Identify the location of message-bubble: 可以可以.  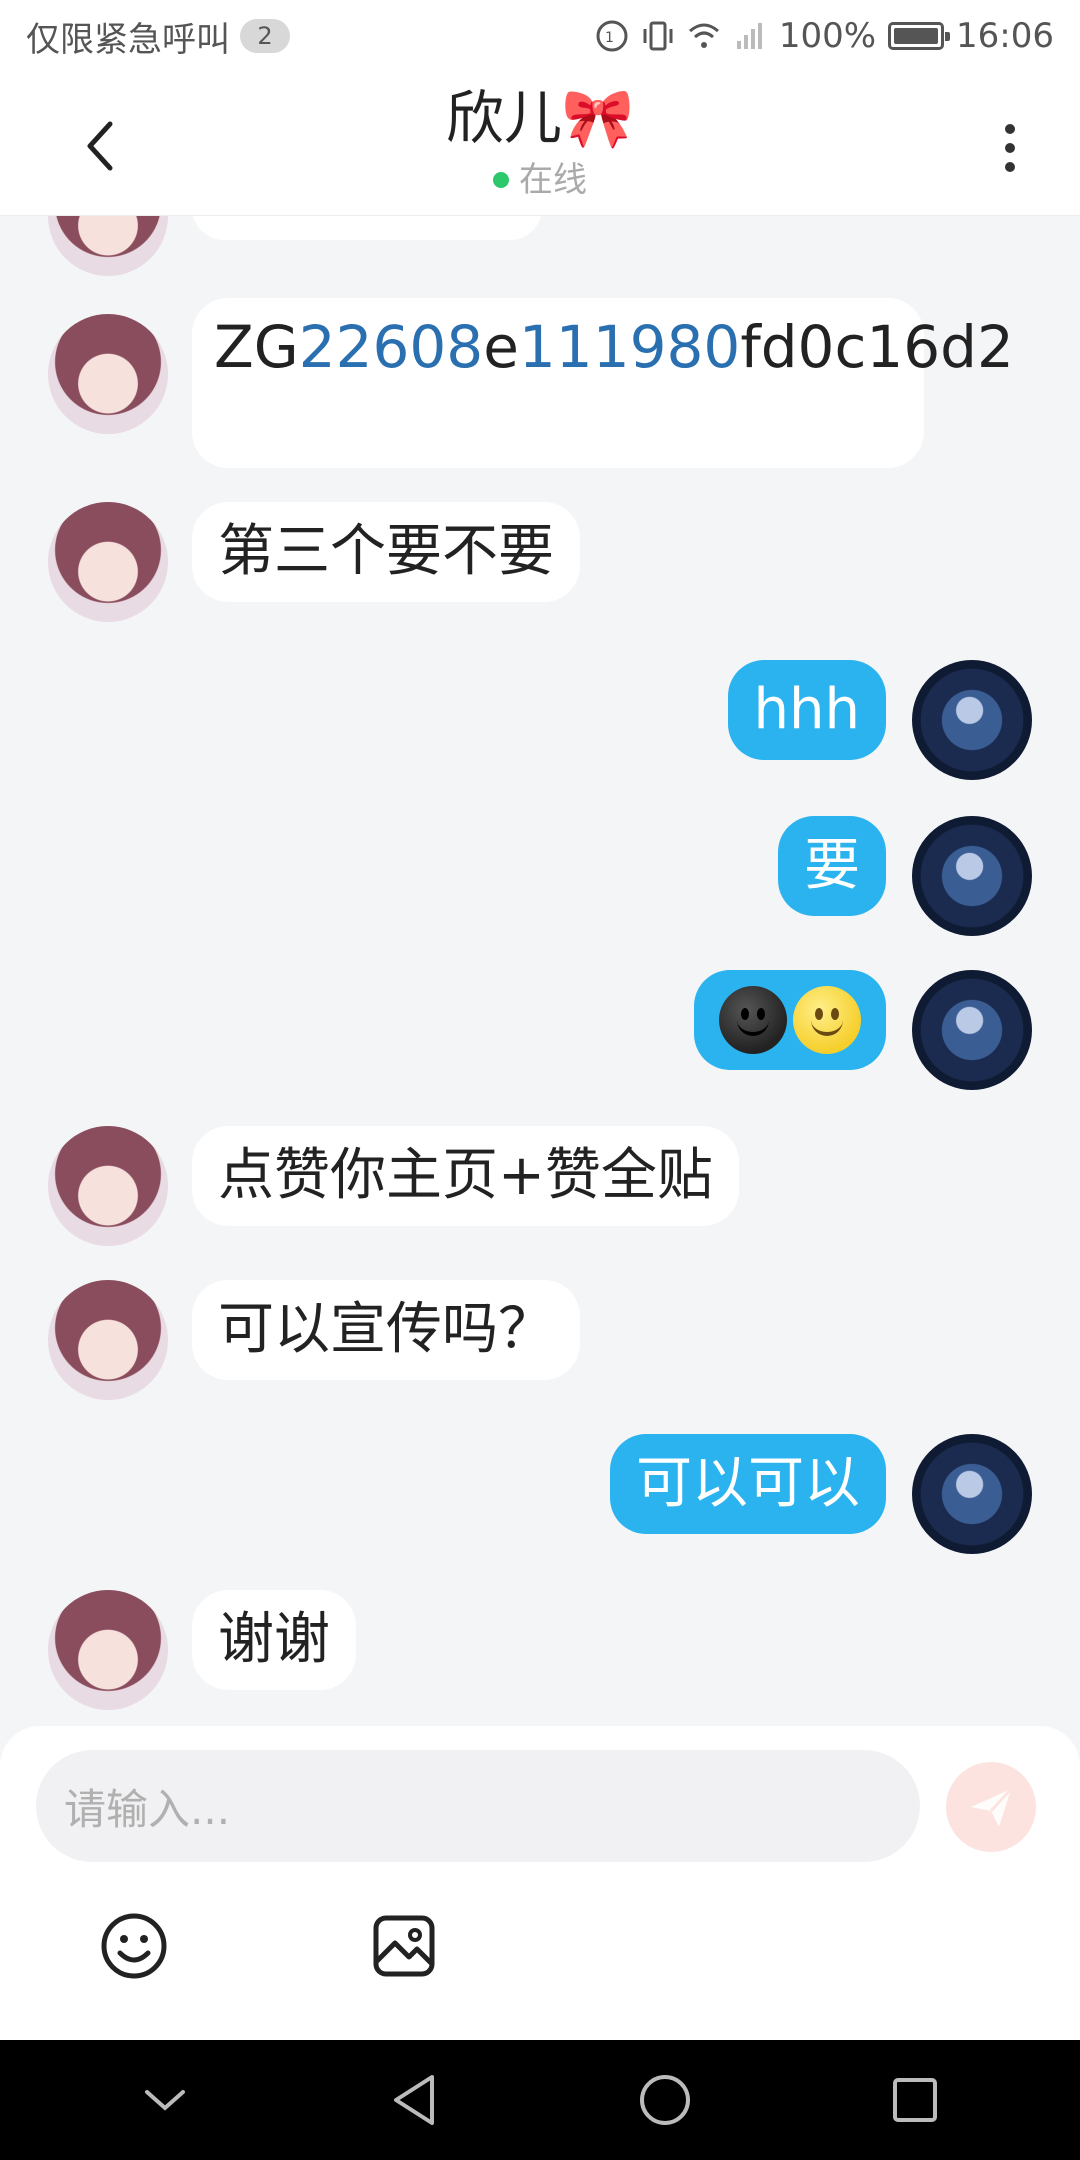
(748, 1484).